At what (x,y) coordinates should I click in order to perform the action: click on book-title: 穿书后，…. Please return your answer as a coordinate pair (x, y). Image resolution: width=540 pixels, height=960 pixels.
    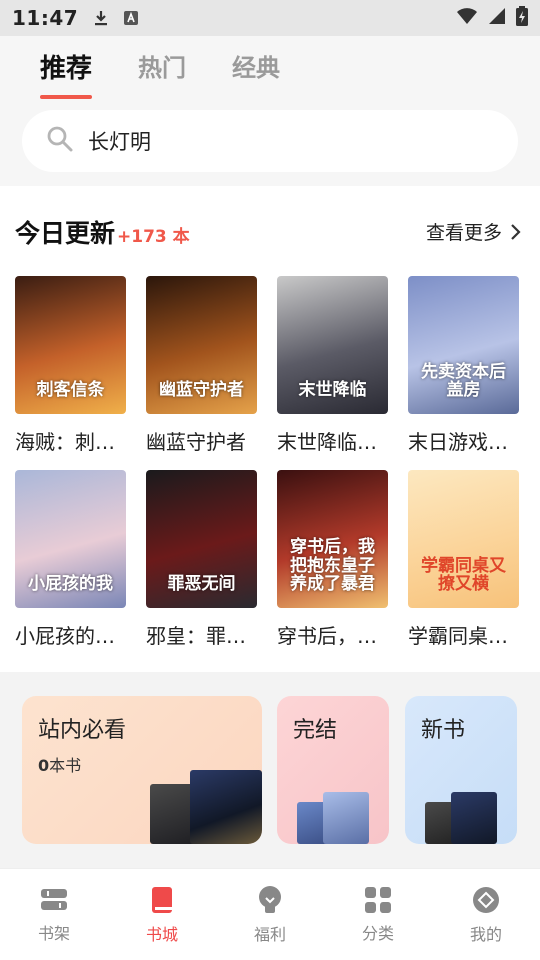
    Looking at the image, I should click on (327, 636).